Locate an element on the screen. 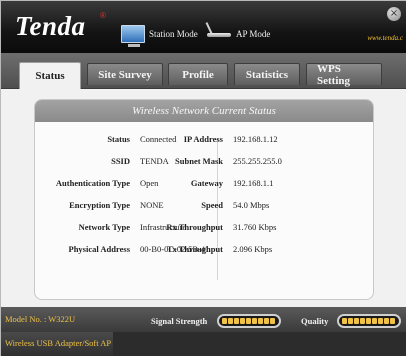 The image size is (406, 356). subnet-mask-row: Subnet Mask 255.255.255.0 is located at coordinates (197, 161).